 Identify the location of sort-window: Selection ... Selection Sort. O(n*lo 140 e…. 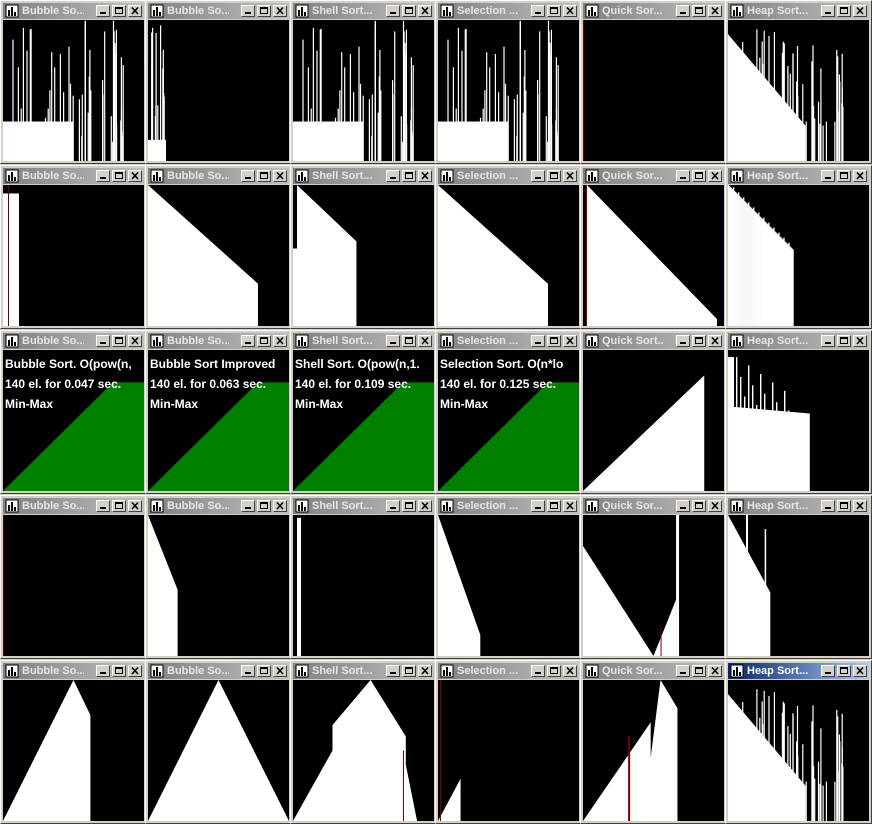
(508, 412).